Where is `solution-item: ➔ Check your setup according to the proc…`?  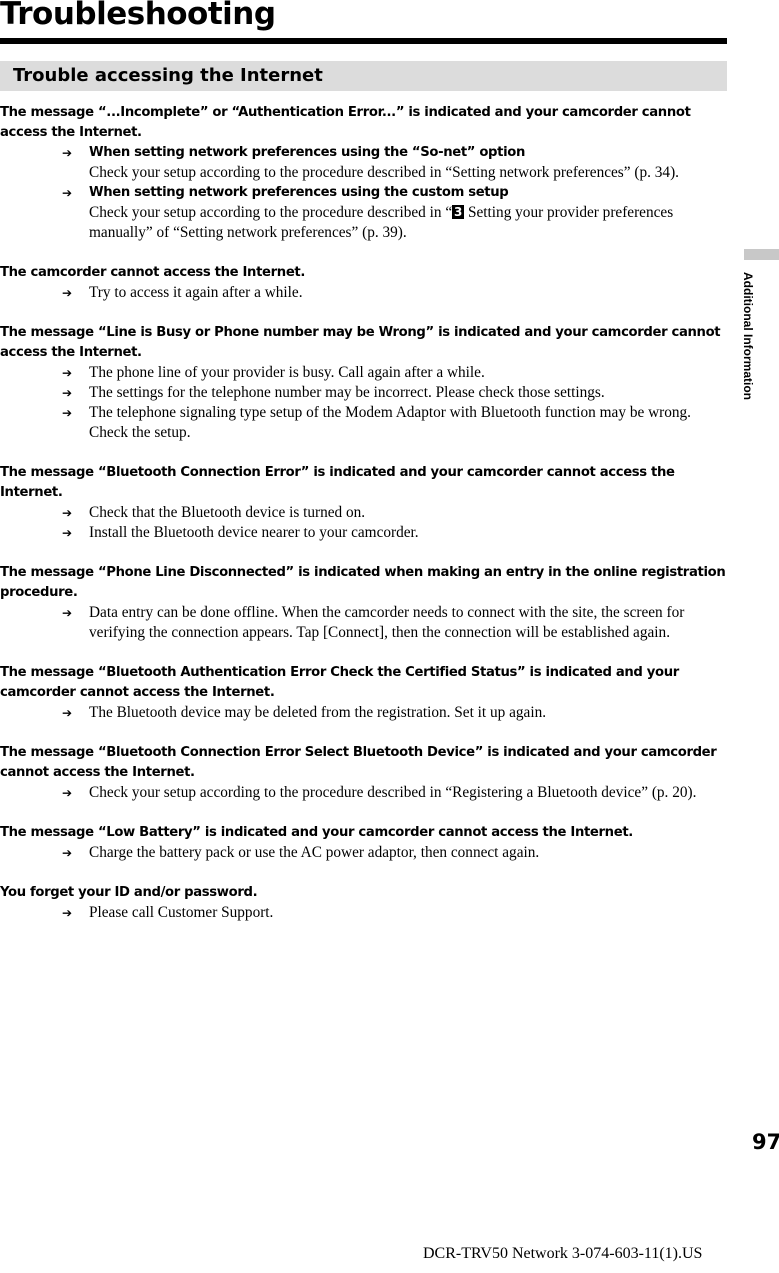
solution-item: ➔ Check your setup according to the proc… is located at coordinates (365, 793).